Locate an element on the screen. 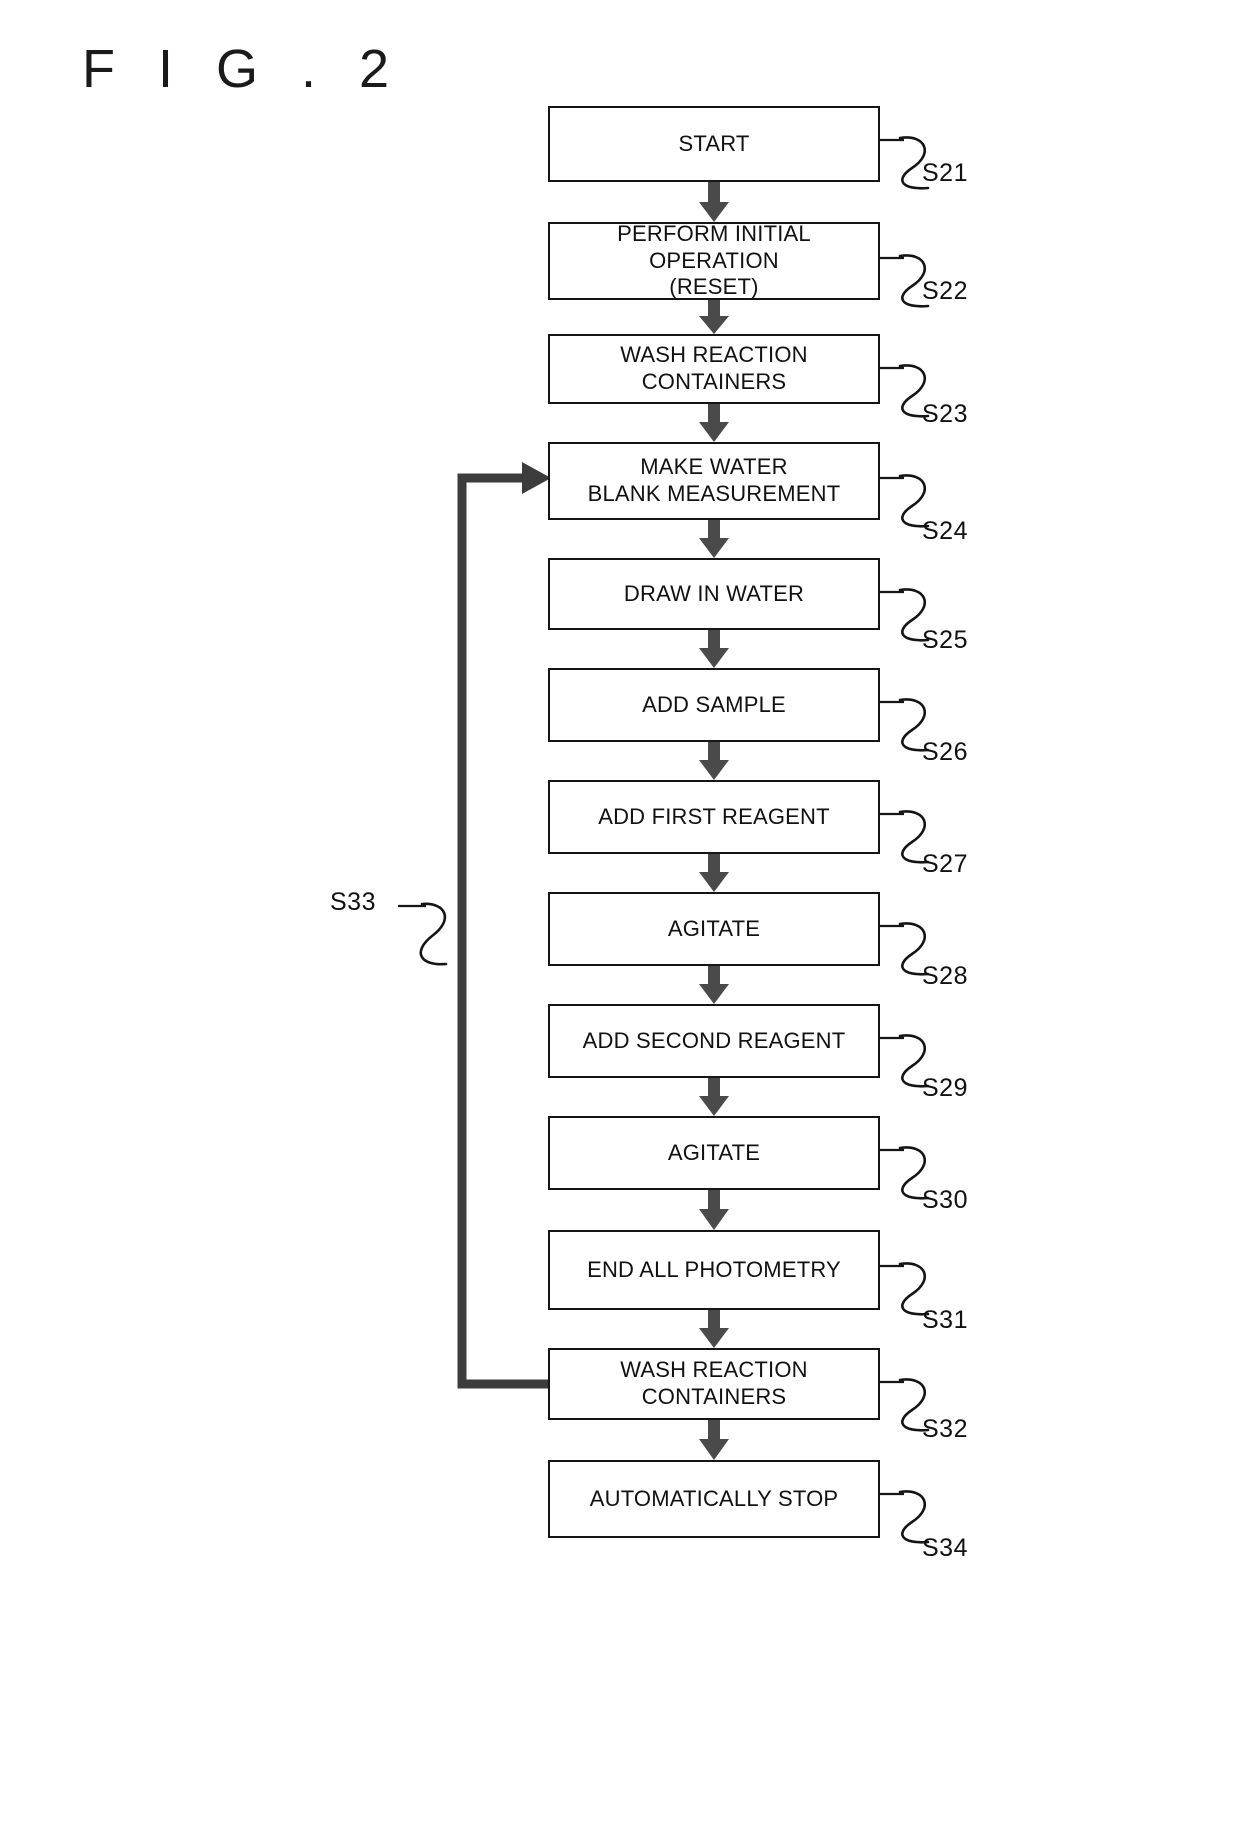 The image size is (1240, 1824). node-label: PERFORM INITIAL OPERATION (RESET) is located at coordinates (714, 260).